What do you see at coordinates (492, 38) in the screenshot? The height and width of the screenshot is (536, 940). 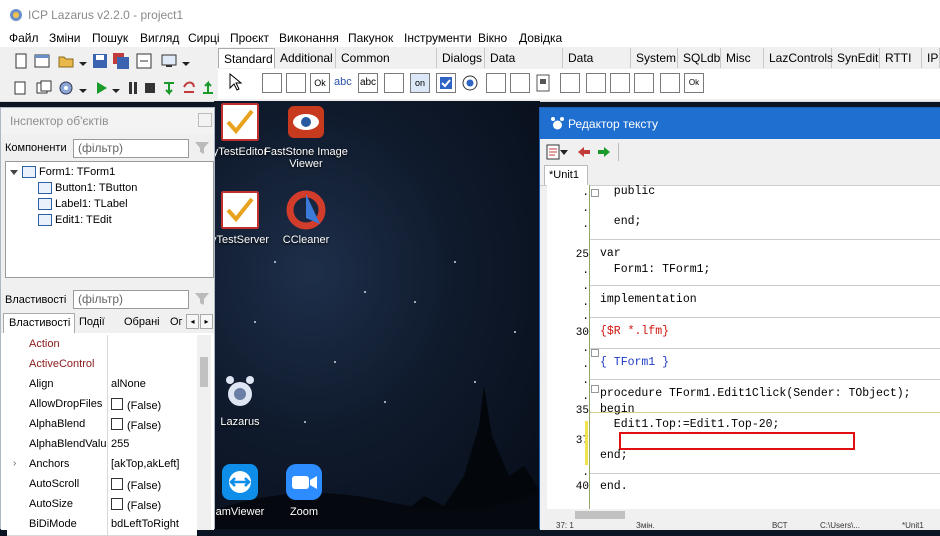 I see `menu-window: Вікно` at bounding box center [492, 38].